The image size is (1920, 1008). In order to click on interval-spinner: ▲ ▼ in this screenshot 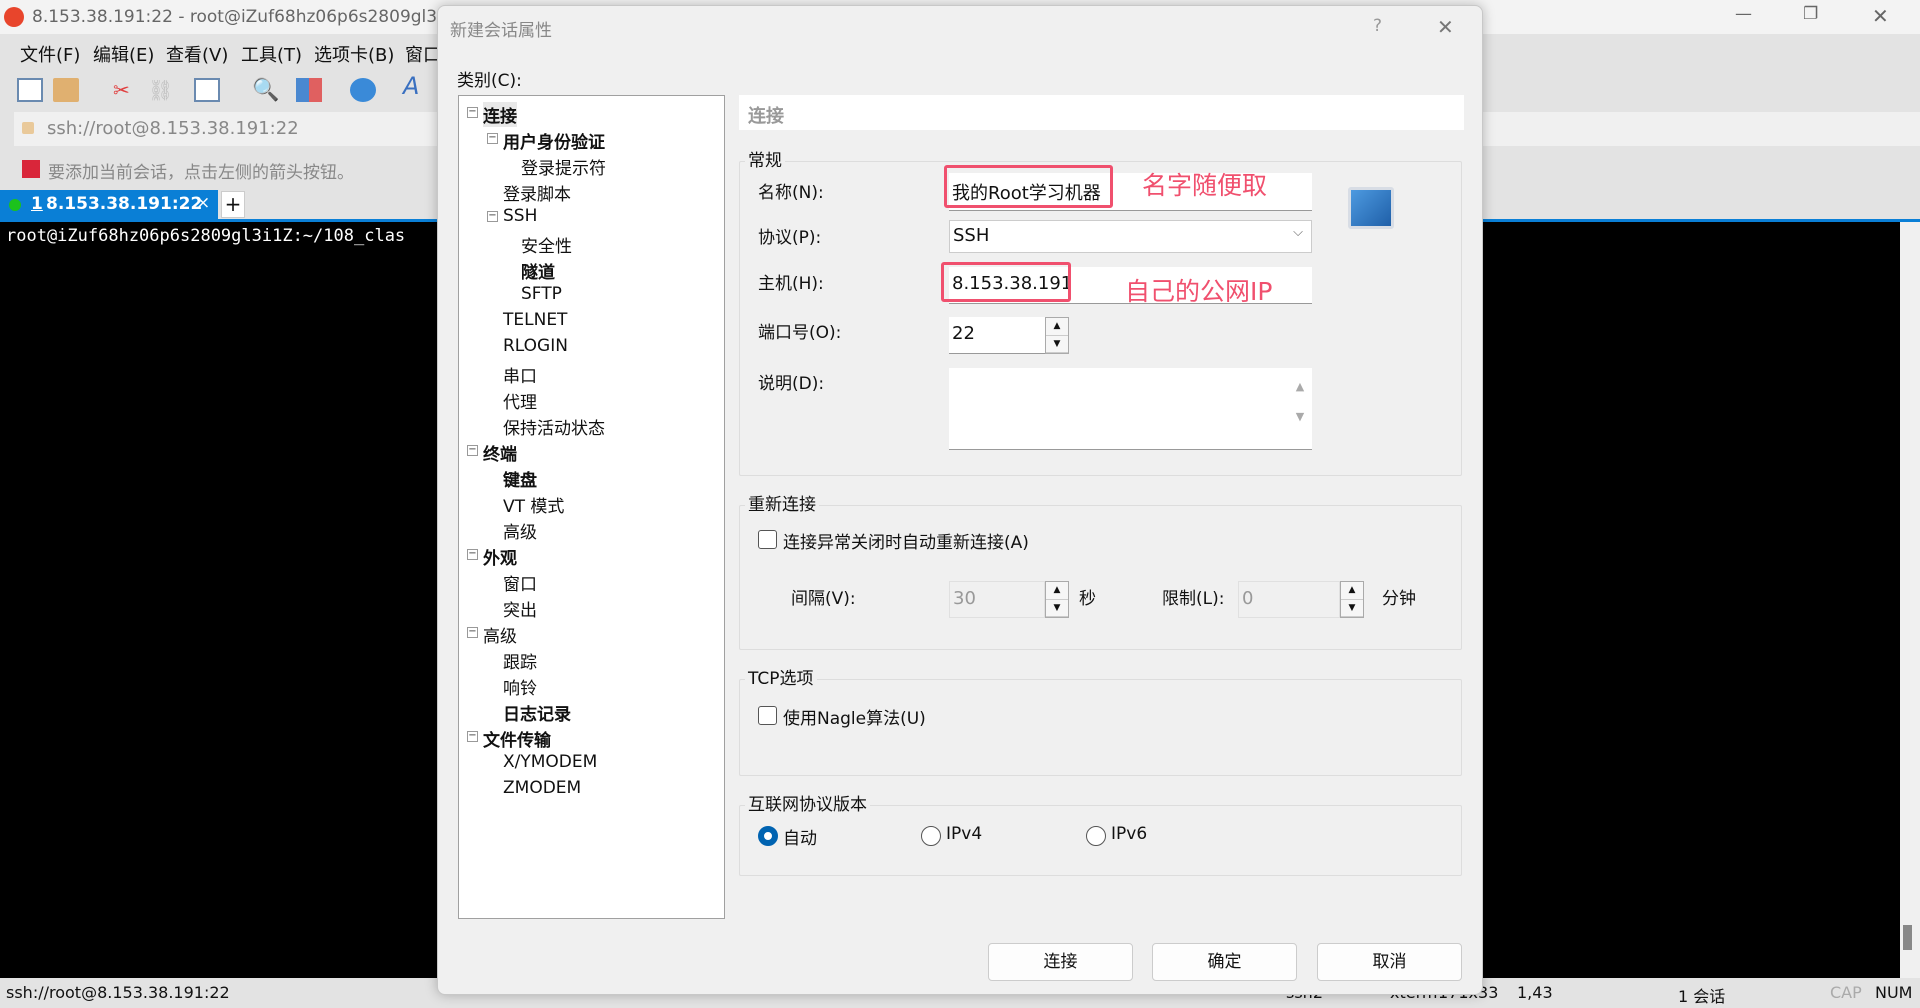, I will do `click(1057, 599)`.